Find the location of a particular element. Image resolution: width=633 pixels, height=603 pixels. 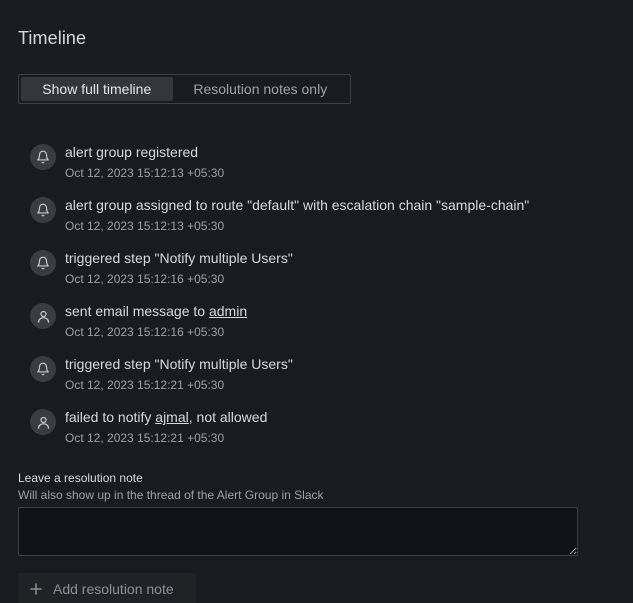

add-resolution-note-button: Add resolution note is located at coordinates (107, 588).